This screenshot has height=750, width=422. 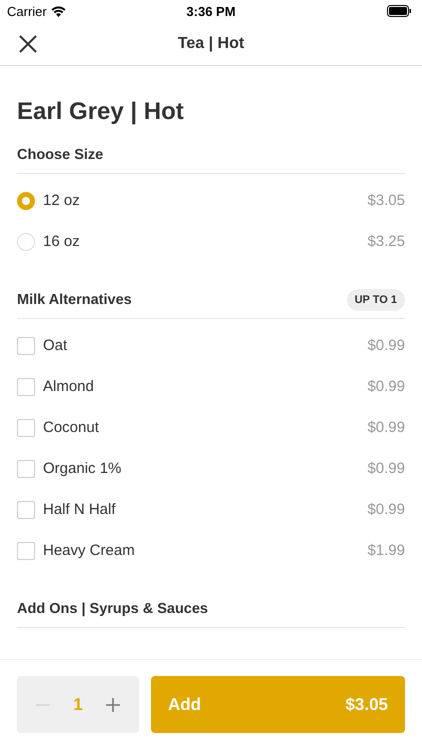 I want to click on battery-icon, so click(x=399, y=11).